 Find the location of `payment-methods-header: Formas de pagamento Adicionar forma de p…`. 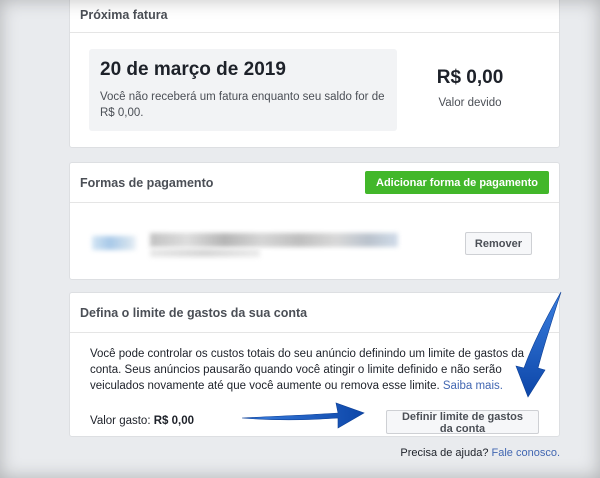

payment-methods-header: Formas de pagamento Adicionar forma de p… is located at coordinates (314, 183).